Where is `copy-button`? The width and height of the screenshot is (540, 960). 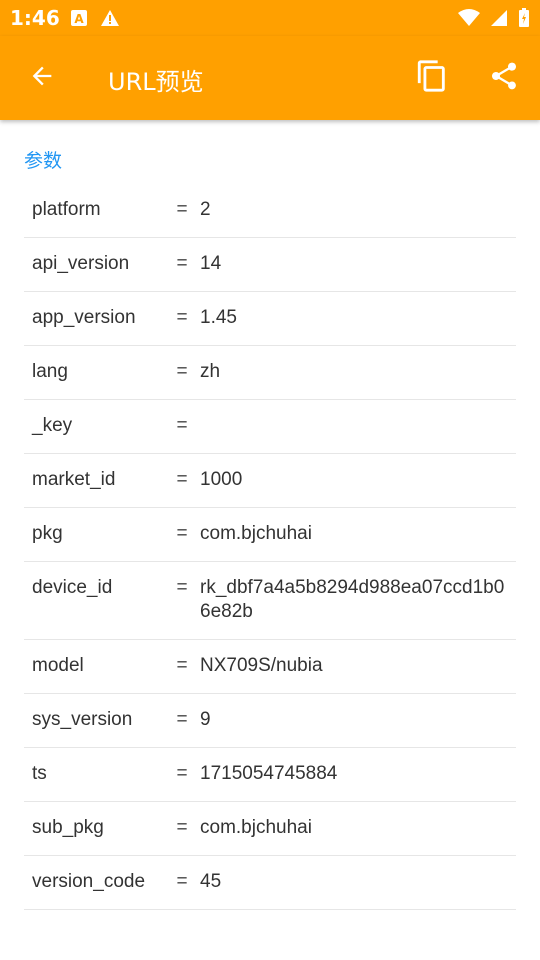 copy-button is located at coordinates (432, 78).